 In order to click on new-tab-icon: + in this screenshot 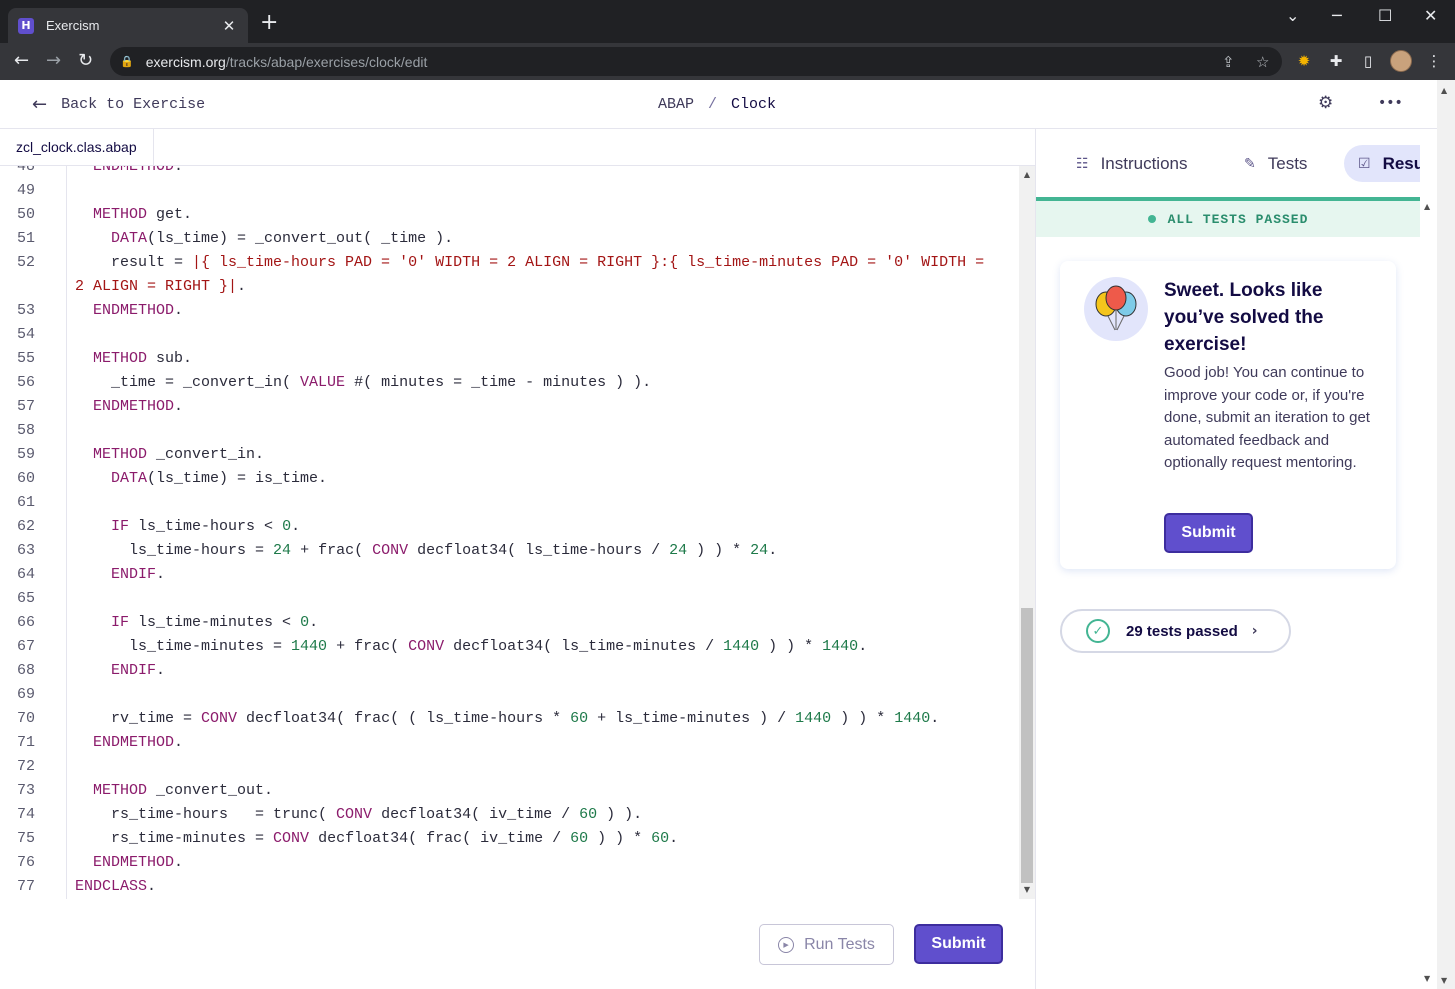, I will do `click(269, 23)`.